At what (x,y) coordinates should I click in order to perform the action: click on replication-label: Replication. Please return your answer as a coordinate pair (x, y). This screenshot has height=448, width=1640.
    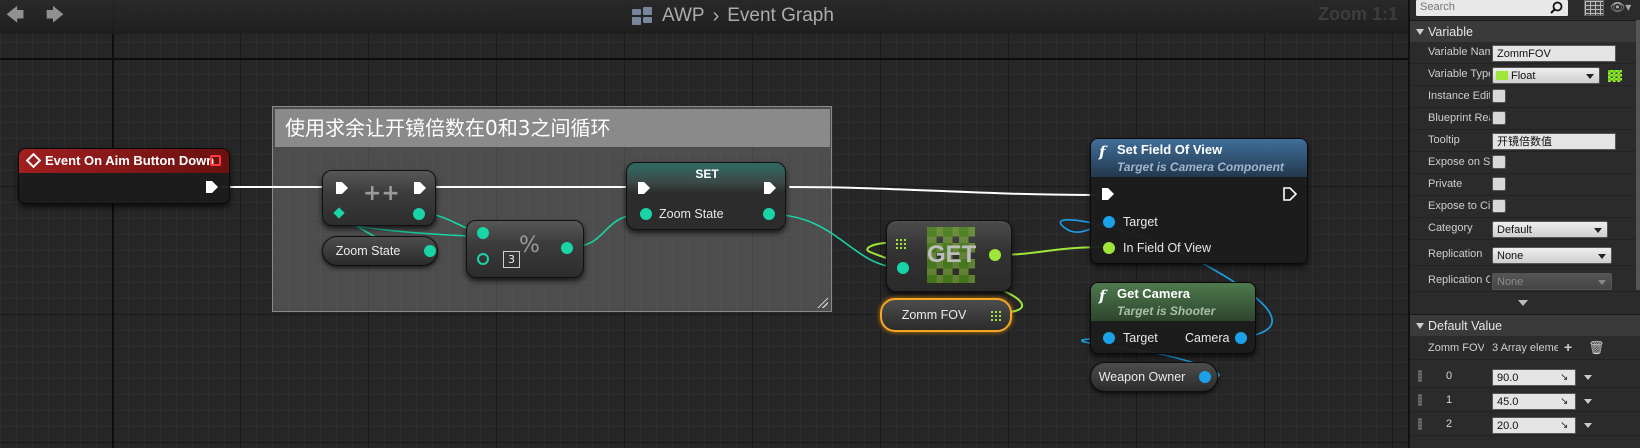
    Looking at the image, I should click on (1455, 254).